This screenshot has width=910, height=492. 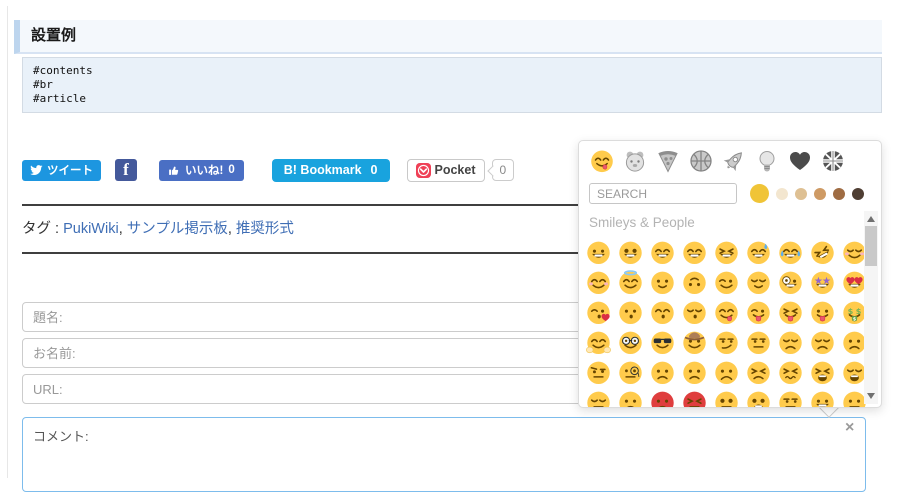 I want to click on tag-link: PukiWiki, so click(x=91, y=229).